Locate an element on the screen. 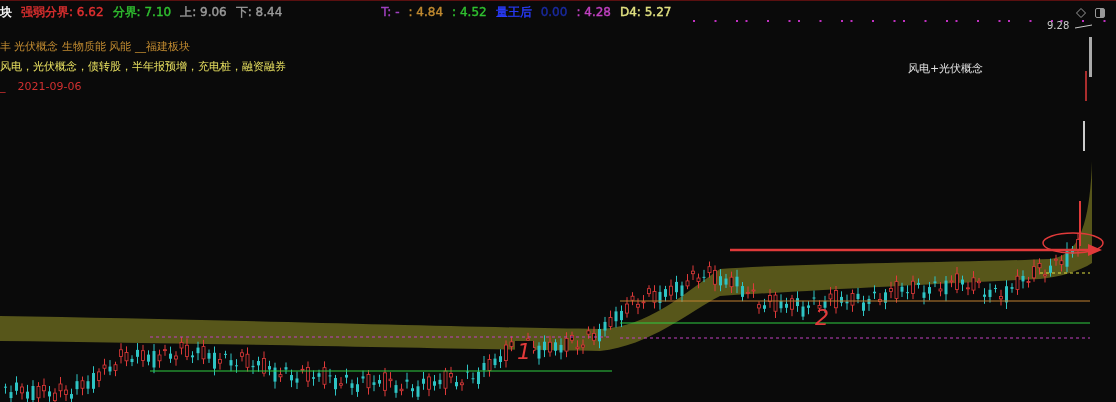 The image size is (1116, 402). date-label: 2021-09-06 is located at coordinates (49, 87).